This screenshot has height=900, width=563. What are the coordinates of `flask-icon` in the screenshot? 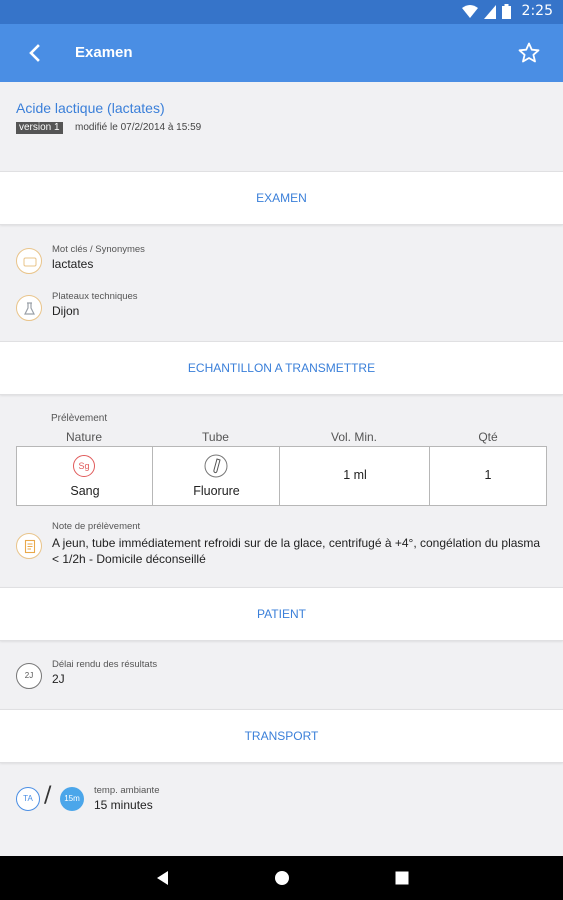 It's located at (29, 308).